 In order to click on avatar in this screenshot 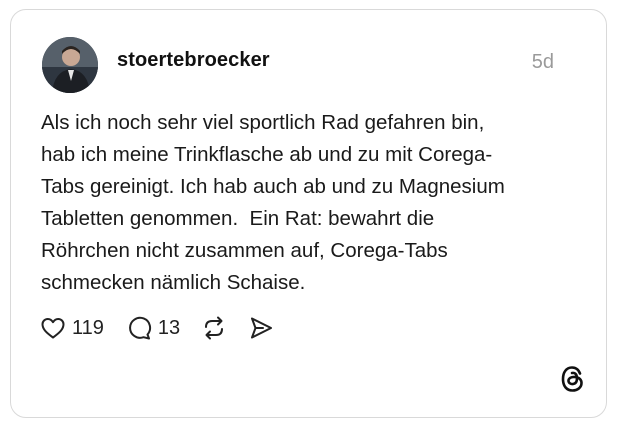, I will do `click(70, 65)`.